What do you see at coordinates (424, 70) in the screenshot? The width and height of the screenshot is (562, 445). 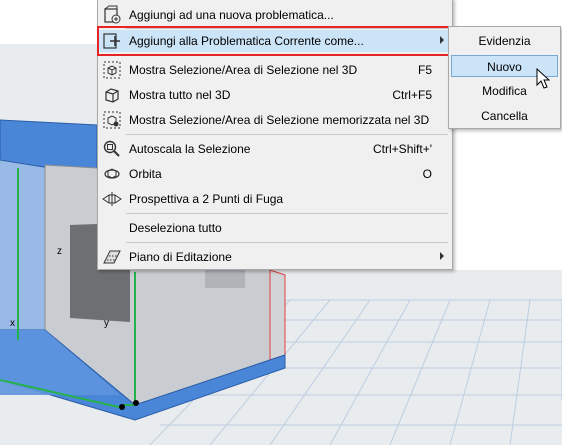 I see `menu-item-shortcut: F5` at bounding box center [424, 70].